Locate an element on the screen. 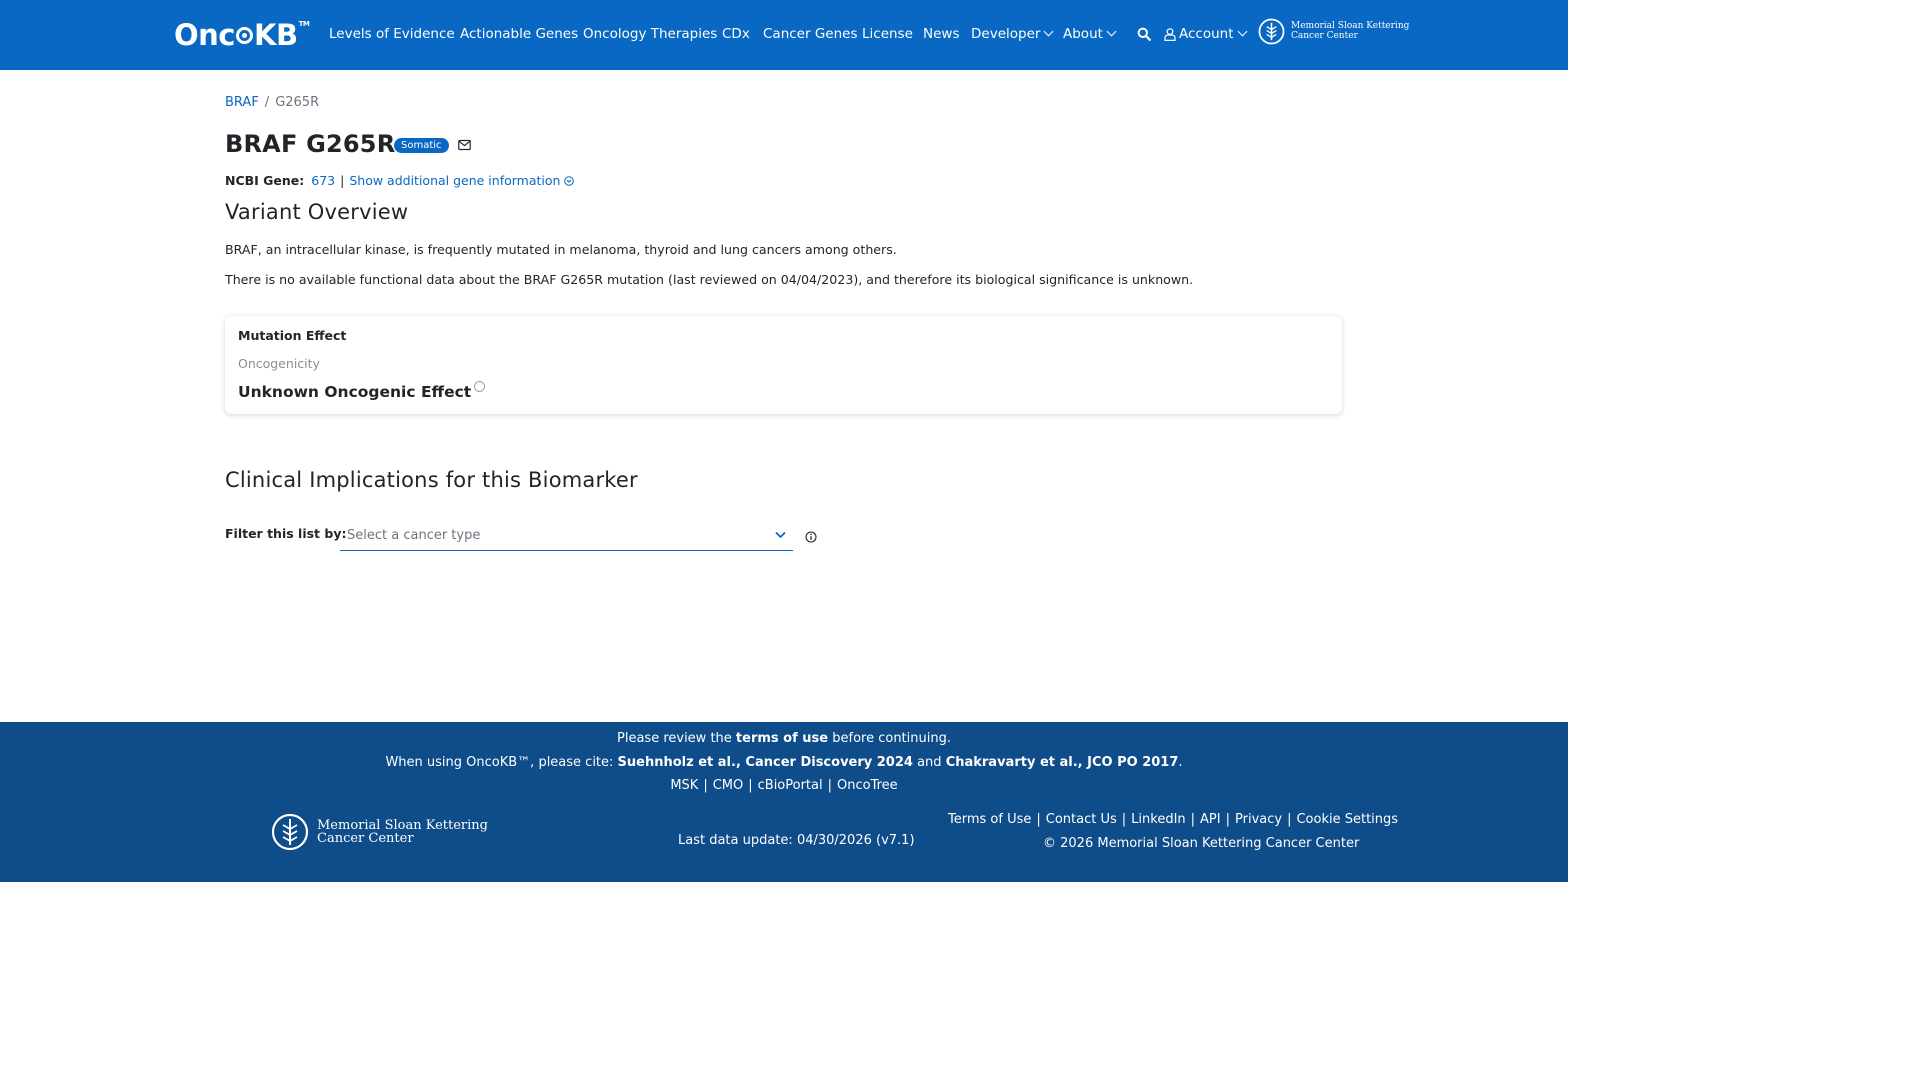  footer-contact-link: Contact Us is located at coordinates (1081, 819).